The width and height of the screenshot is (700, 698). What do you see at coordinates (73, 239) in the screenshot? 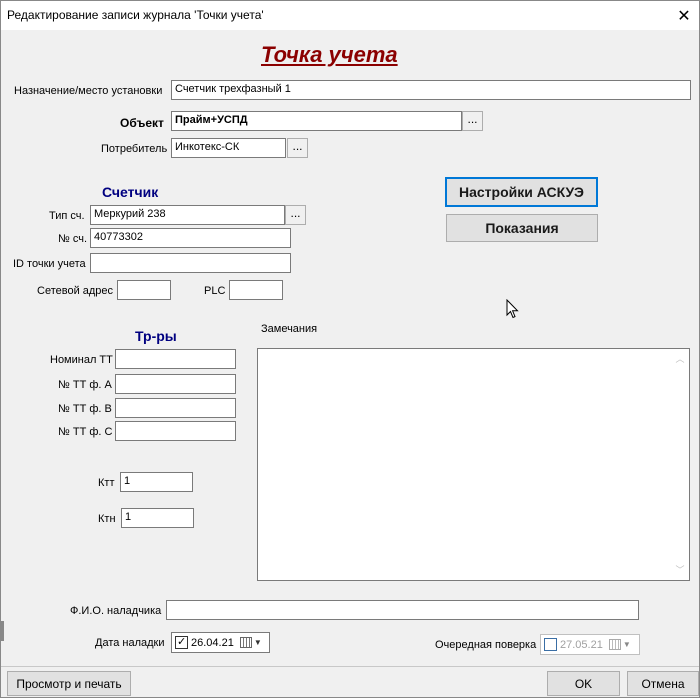
I see `meter-number-label: № сч.` at bounding box center [73, 239].